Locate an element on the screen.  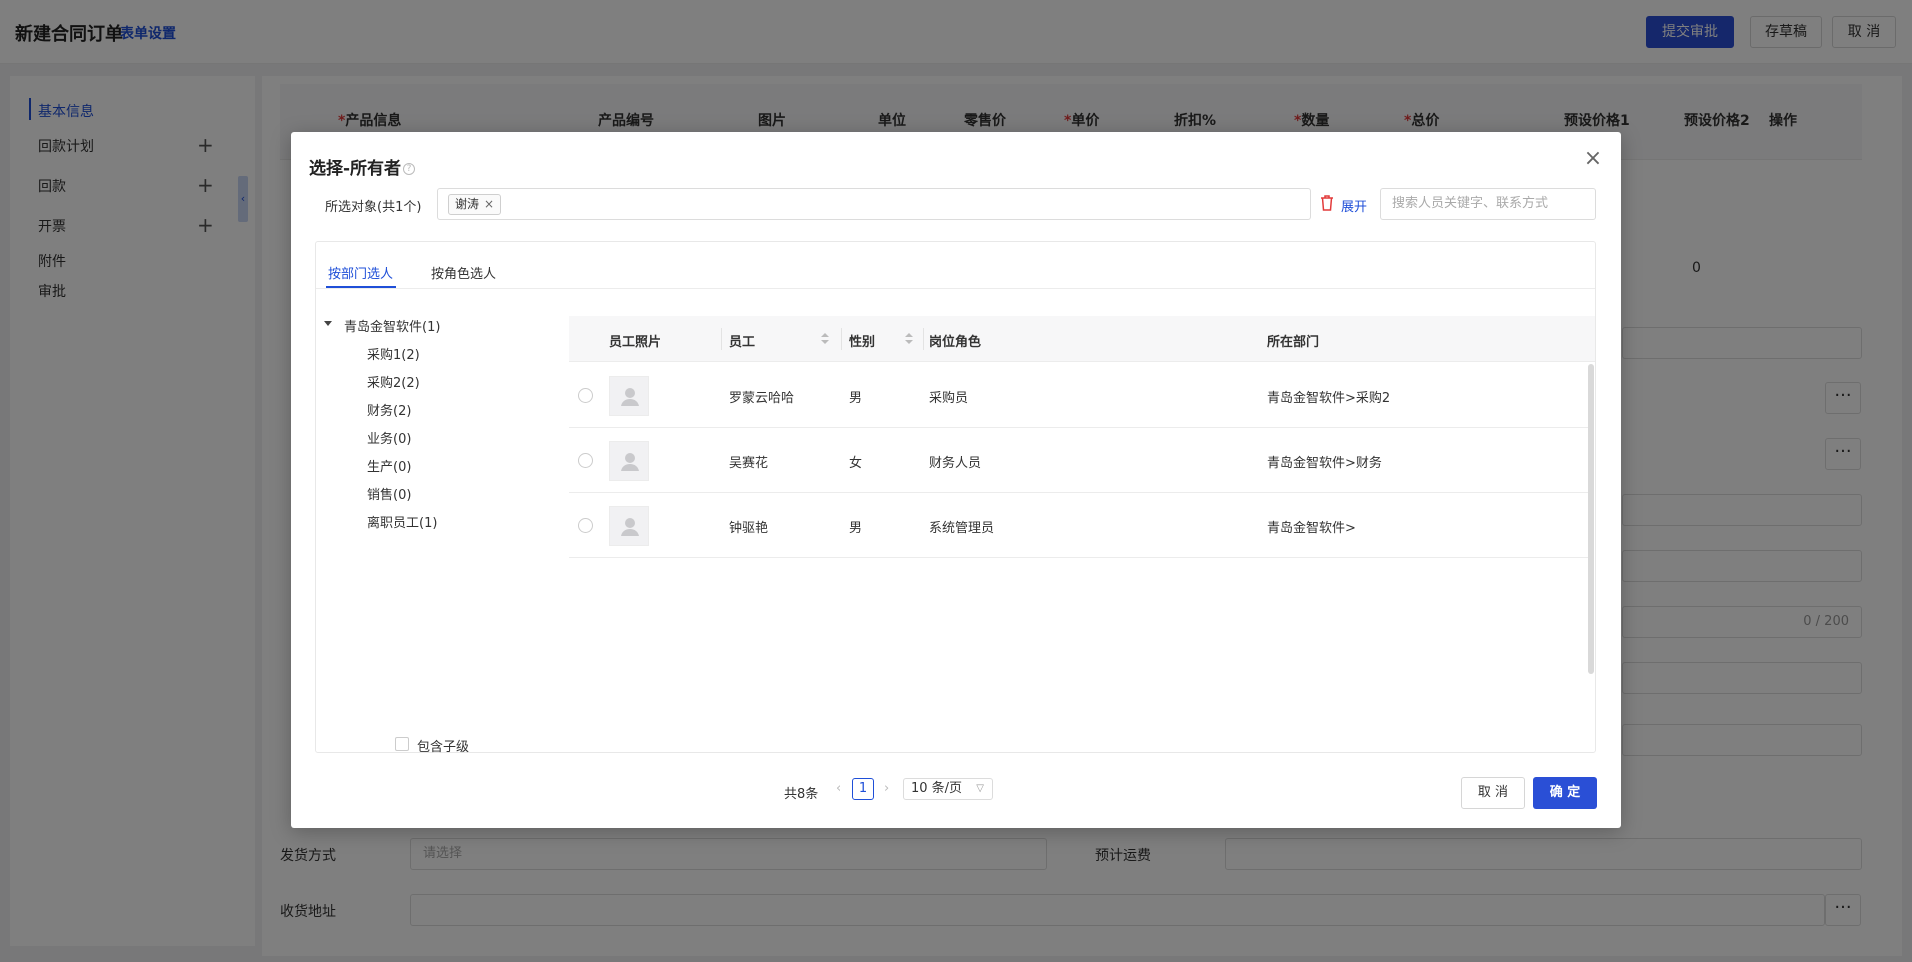
tree-node-purchase-2: 采购2(2) is located at coordinates (393, 381).